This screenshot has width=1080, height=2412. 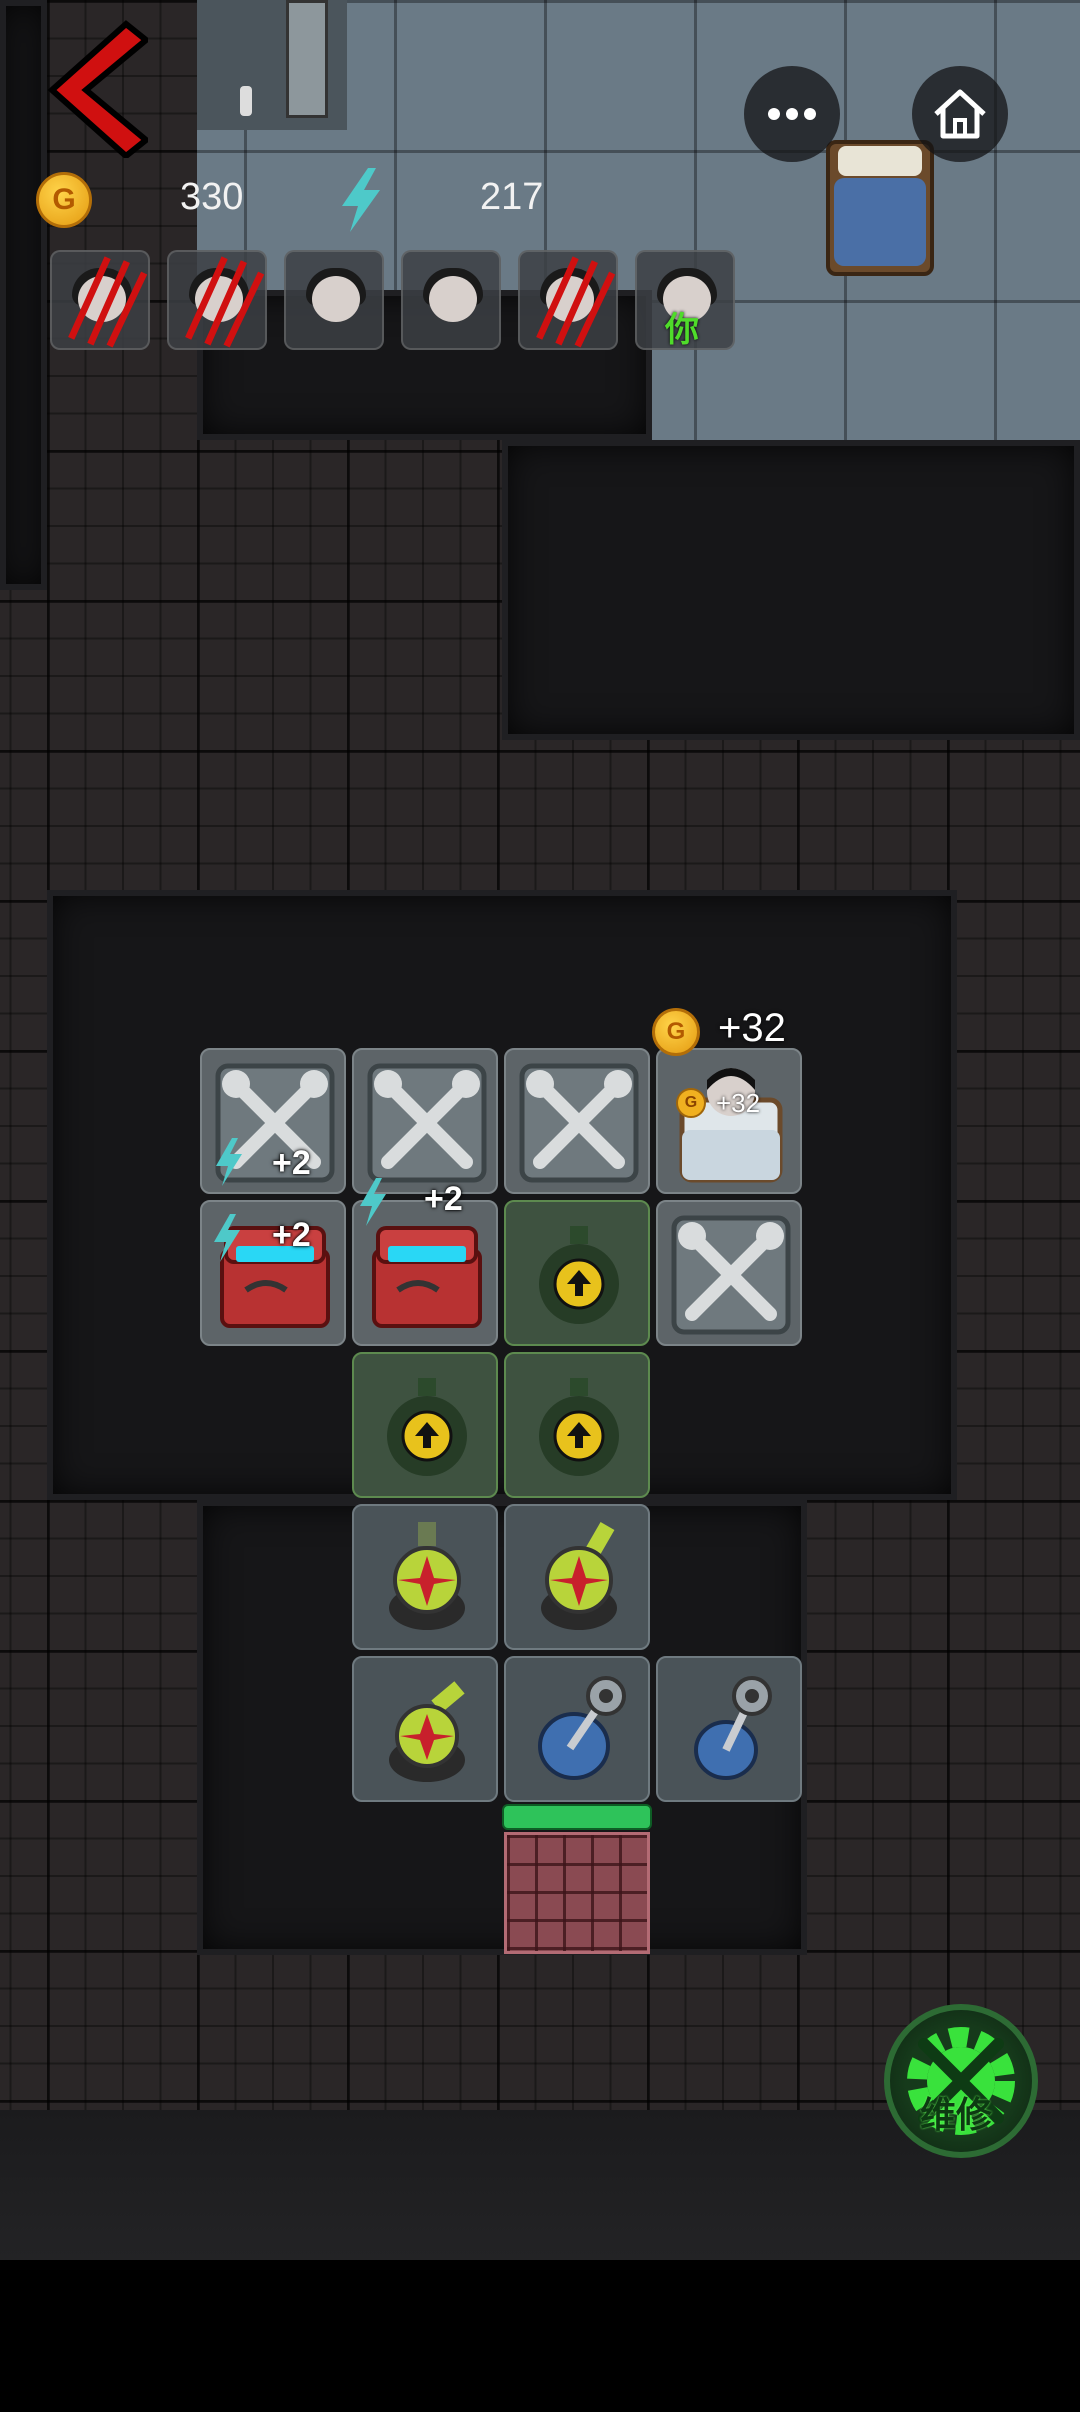 I want to click on player-avatar-self: 你, so click(x=685, y=300).